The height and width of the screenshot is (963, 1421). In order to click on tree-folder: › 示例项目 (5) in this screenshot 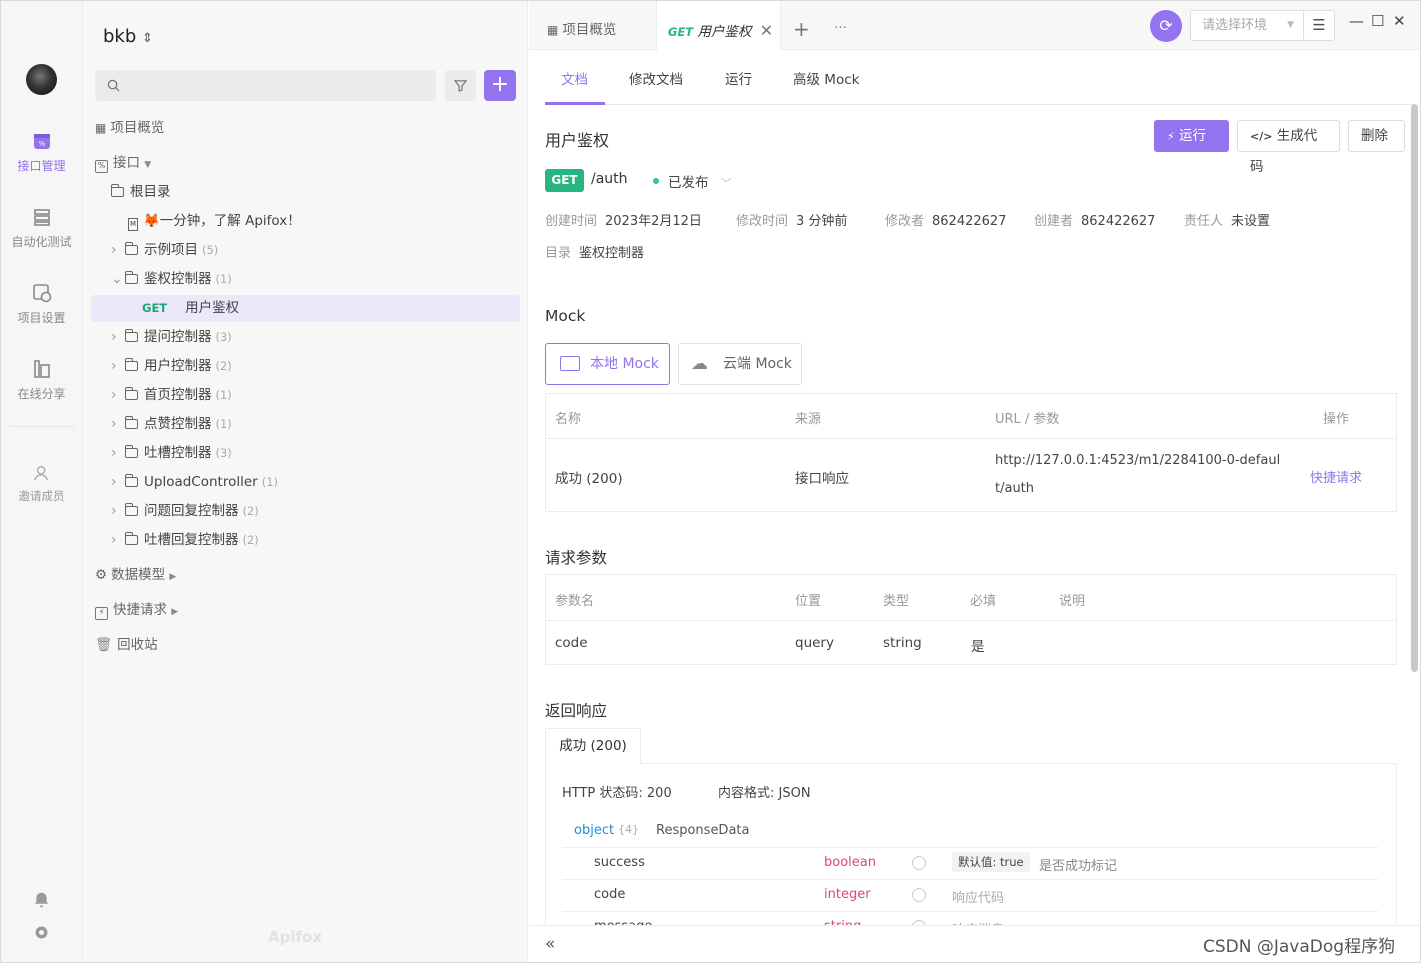, I will do `click(164, 250)`.